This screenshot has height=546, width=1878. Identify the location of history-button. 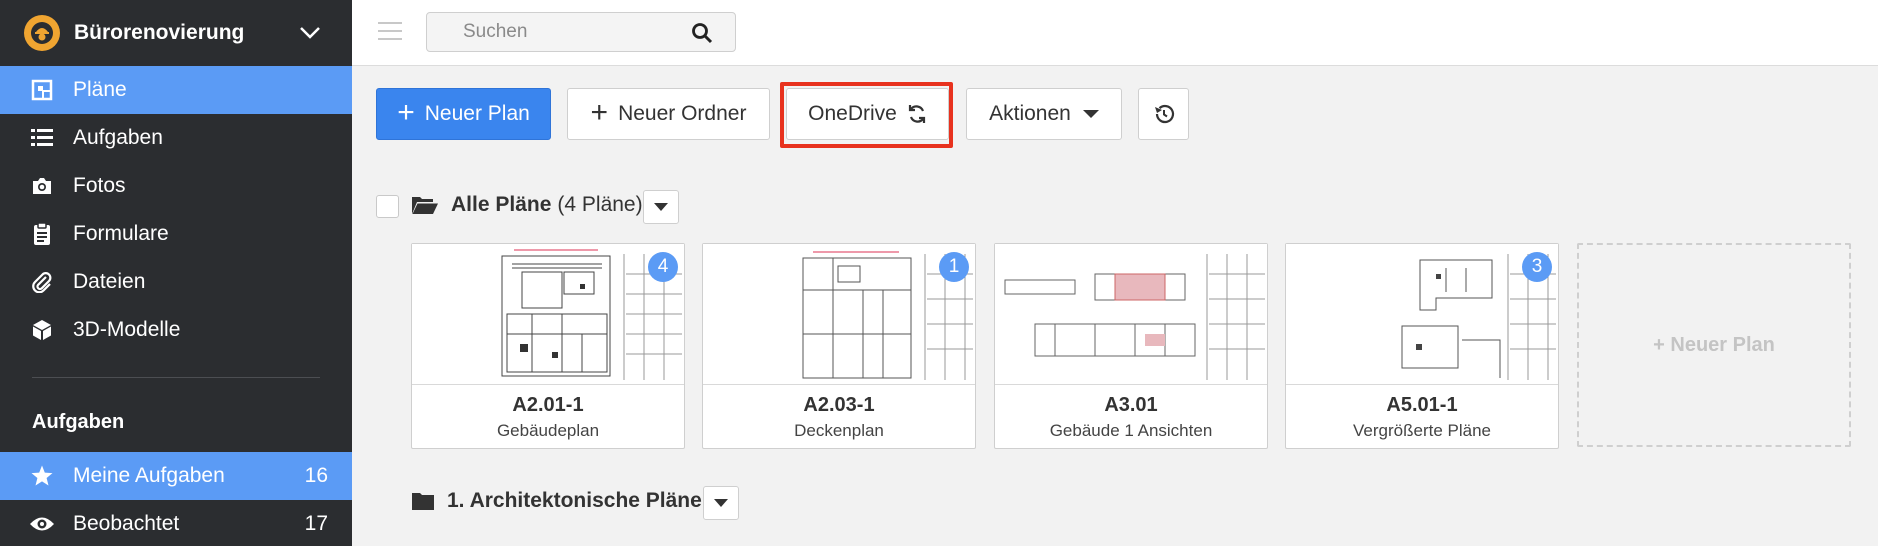
(1163, 114).